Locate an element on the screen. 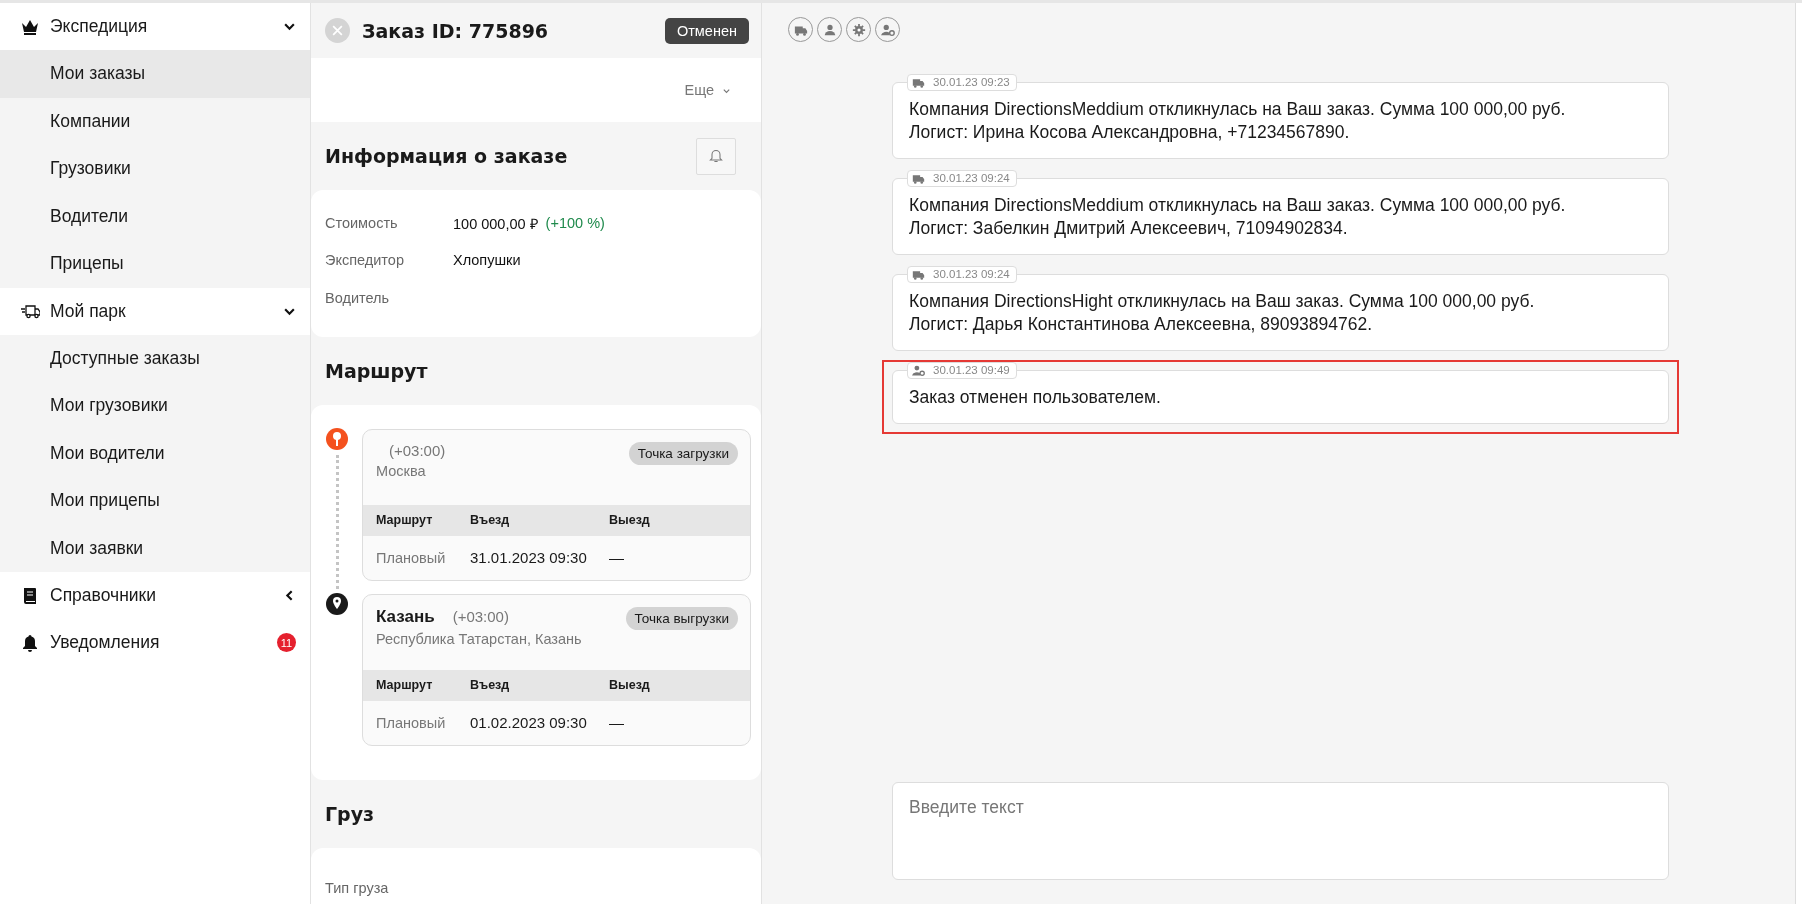 This screenshot has width=1802, height=904. stop-type-tag: Точка загрузки is located at coordinates (683, 453).